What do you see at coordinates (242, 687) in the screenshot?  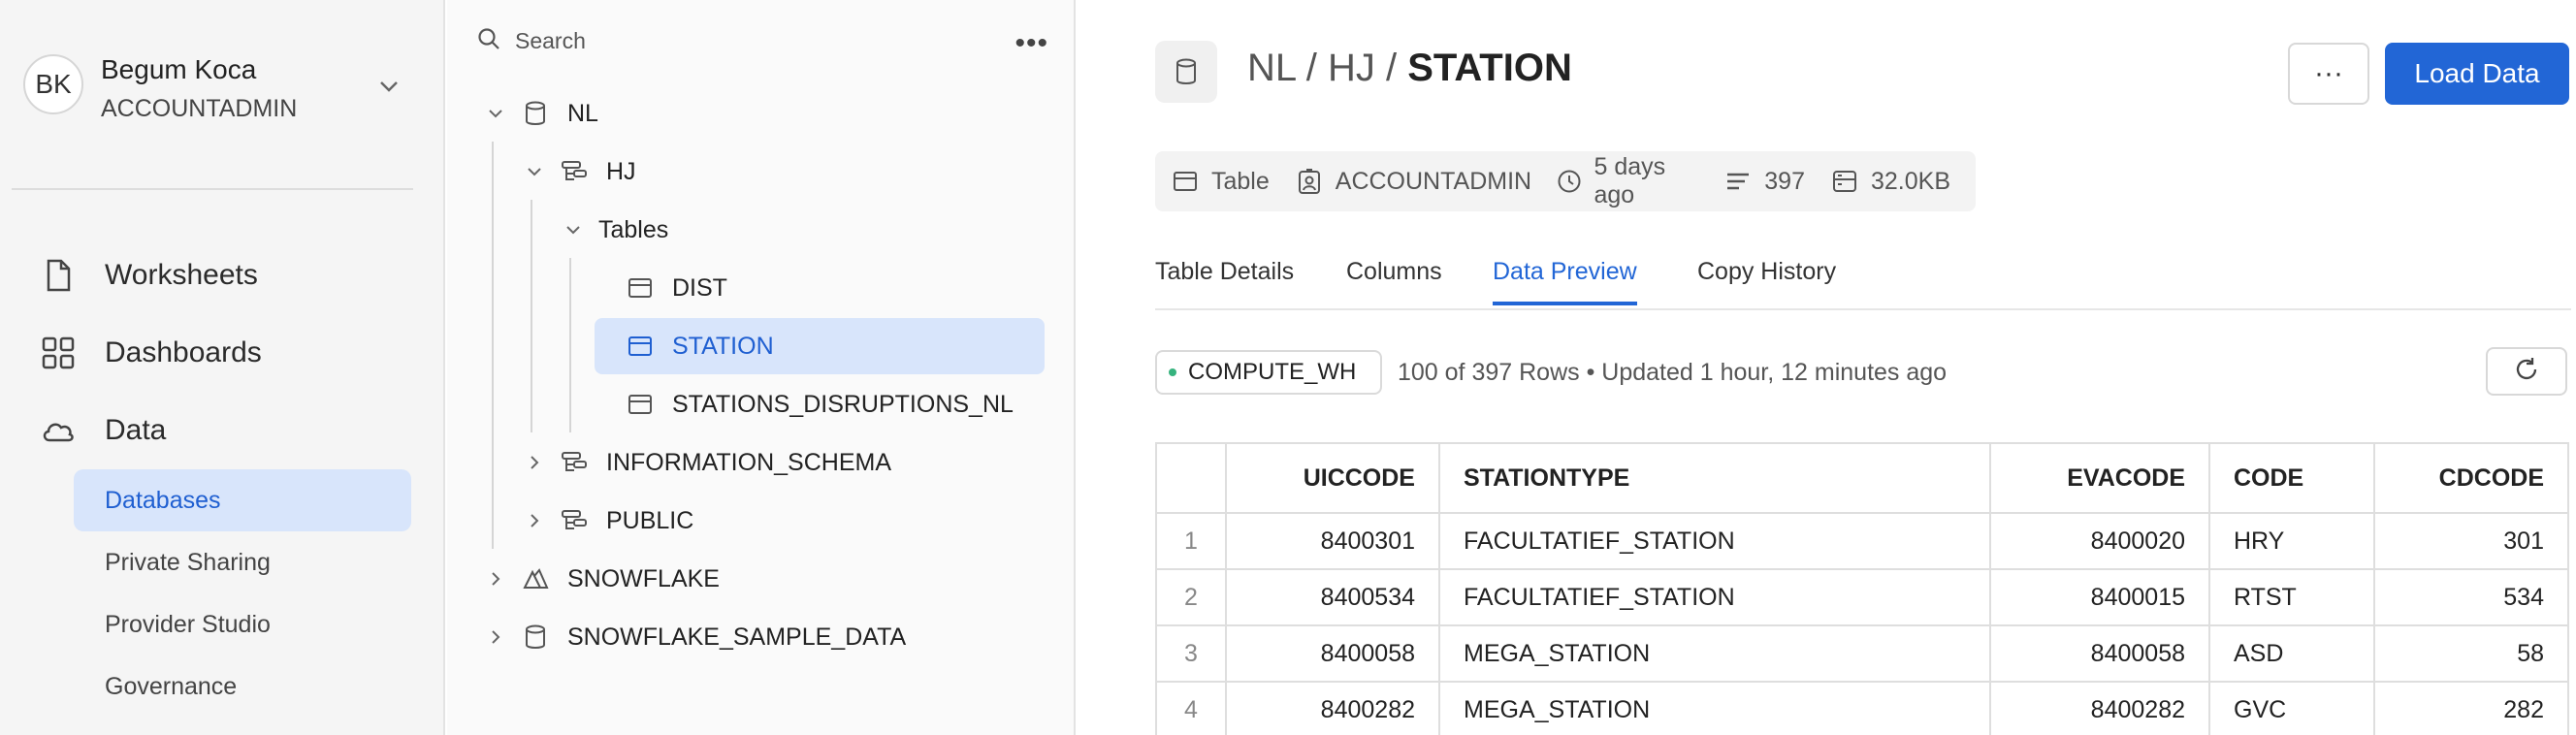 I see `nav-sub-governance: Governance` at bounding box center [242, 687].